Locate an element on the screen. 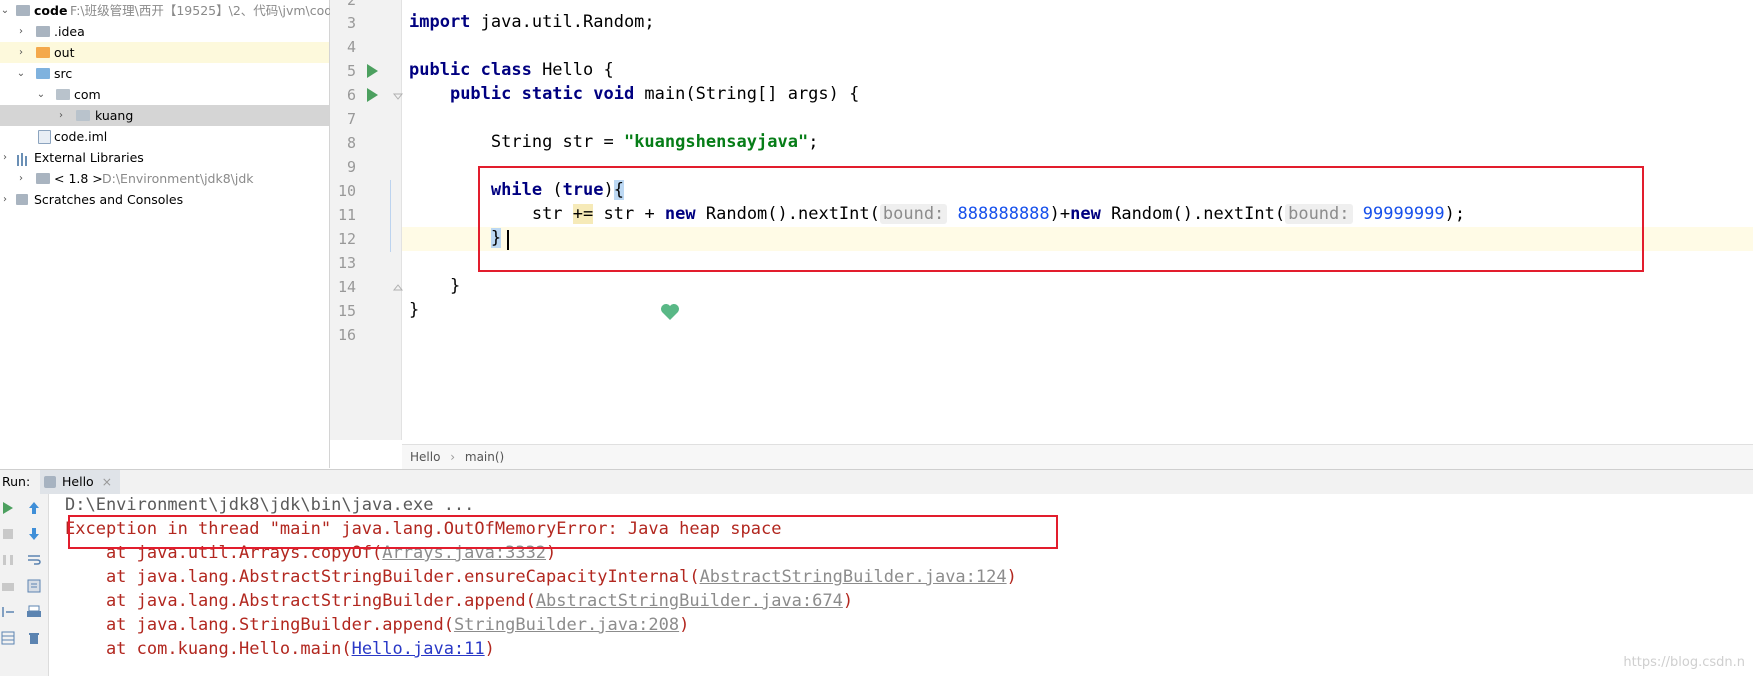 This screenshot has width=1753, height=676. code-line-14: } is located at coordinates (455, 286).